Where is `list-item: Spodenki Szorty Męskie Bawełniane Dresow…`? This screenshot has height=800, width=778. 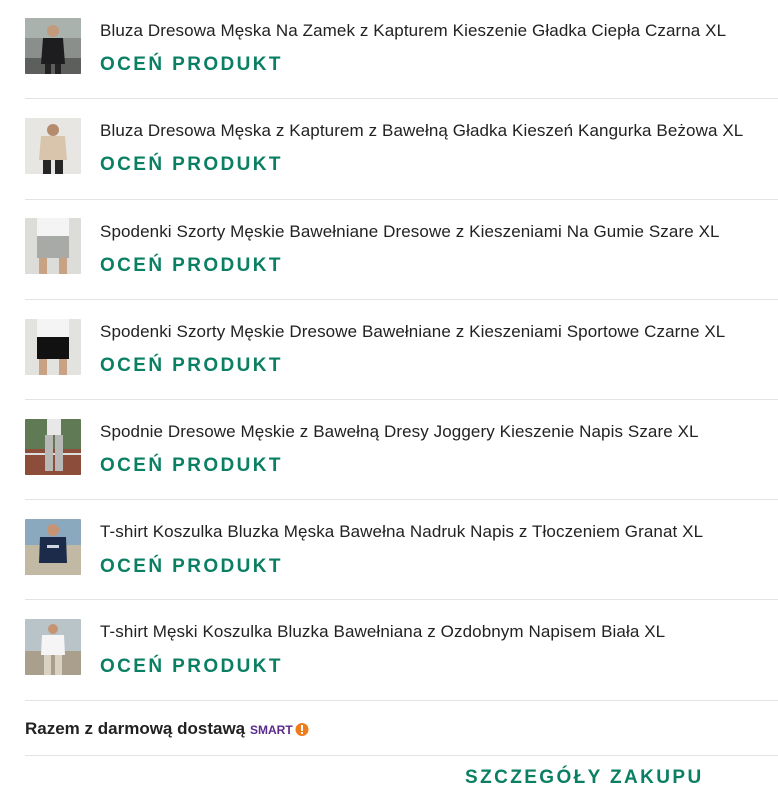
list-item: Spodenki Szorty Męskie Bawełniane Dresow… is located at coordinates (401, 250).